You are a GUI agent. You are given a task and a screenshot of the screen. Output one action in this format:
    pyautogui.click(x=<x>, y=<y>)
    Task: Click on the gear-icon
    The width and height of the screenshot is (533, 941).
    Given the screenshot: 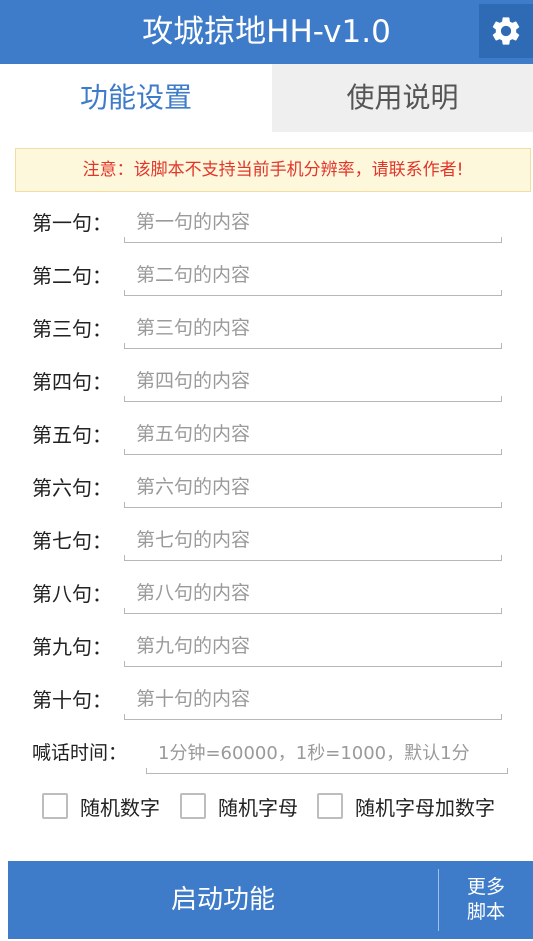 What is the action you would take?
    pyautogui.click(x=506, y=31)
    